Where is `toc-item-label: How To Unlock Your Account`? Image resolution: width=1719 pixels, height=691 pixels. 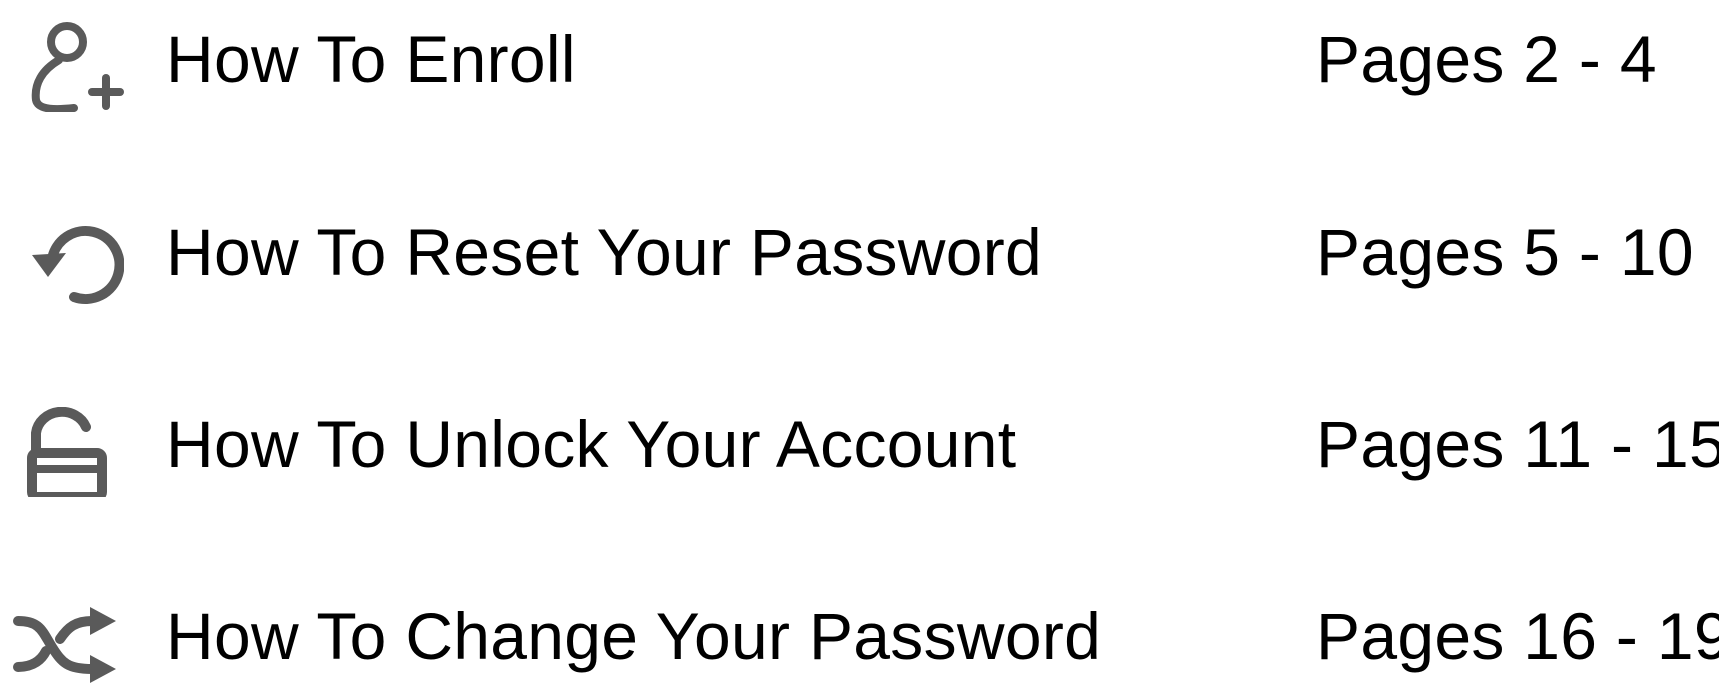 toc-item-label: How To Unlock Your Account is located at coordinates (591, 444).